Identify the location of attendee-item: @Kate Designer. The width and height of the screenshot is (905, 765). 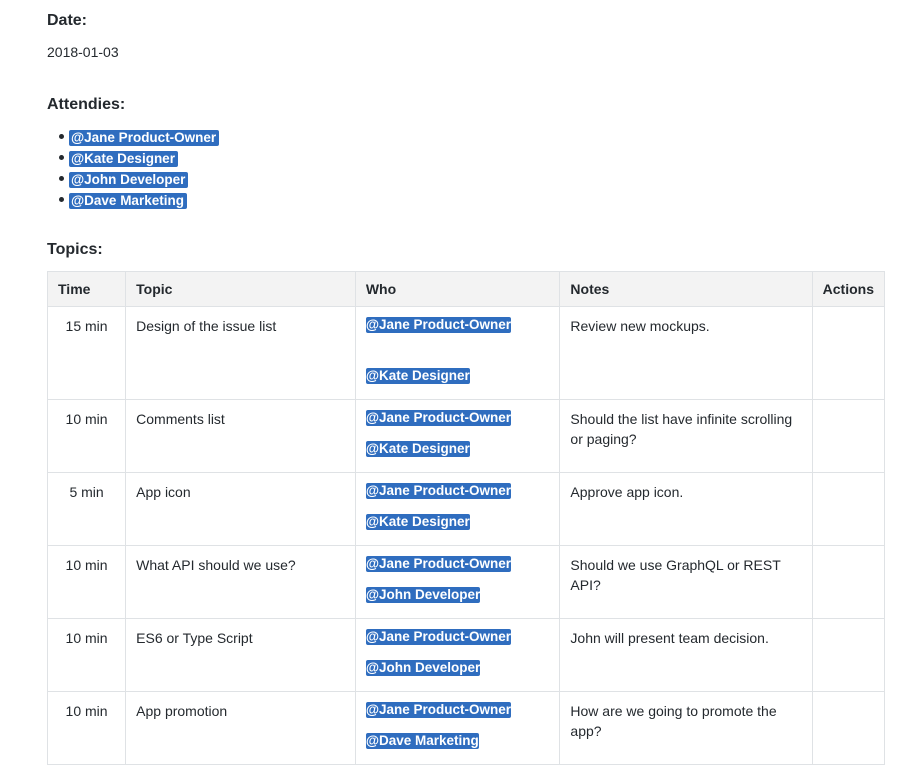
(139, 159).